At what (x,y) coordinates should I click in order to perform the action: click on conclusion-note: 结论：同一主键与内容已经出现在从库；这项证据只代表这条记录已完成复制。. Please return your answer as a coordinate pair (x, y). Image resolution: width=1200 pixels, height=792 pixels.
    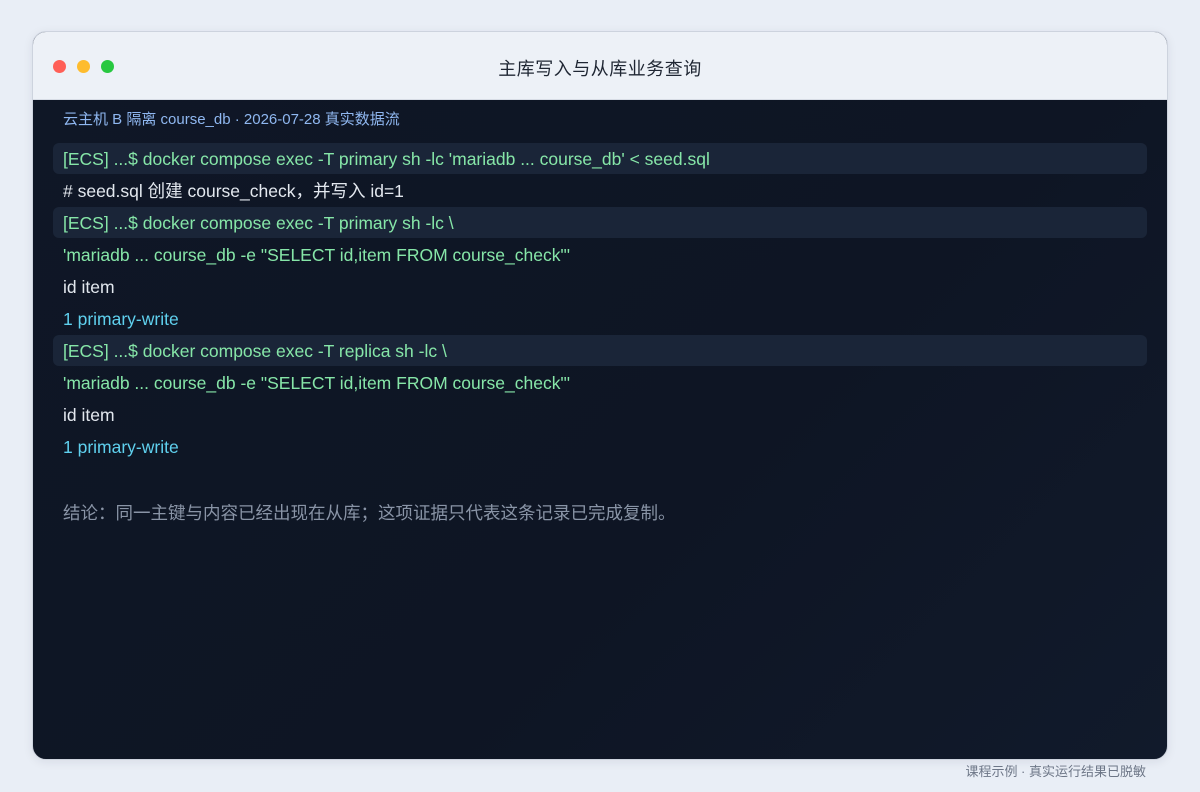
    Looking at the image, I should click on (369, 513).